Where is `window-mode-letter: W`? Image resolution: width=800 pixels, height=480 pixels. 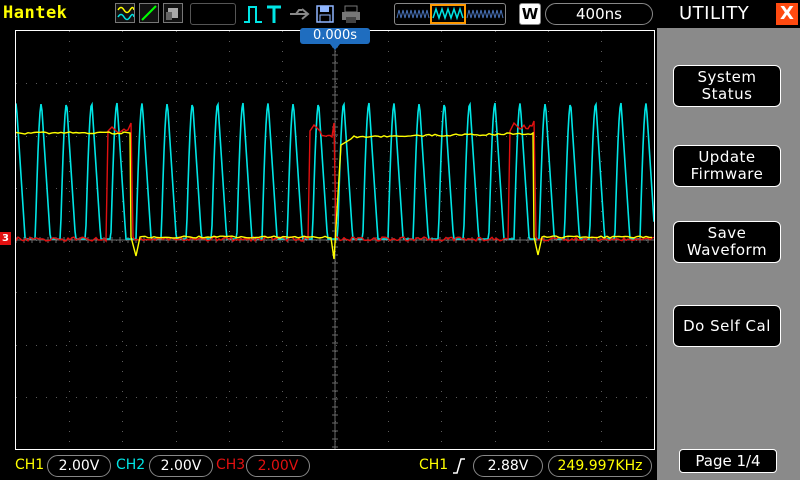
window-mode-letter: W is located at coordinates (530, 14).